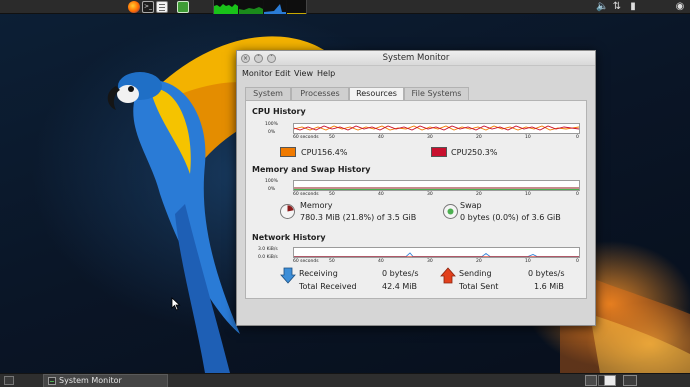  Describe the element at coordinates (381, 137) in the screenshot. I see `cpu-tick-40: 40` at that location.